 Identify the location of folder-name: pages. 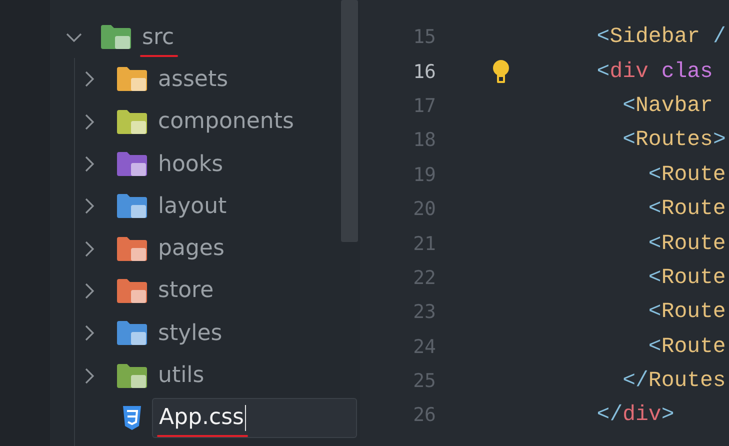
(191, 249).